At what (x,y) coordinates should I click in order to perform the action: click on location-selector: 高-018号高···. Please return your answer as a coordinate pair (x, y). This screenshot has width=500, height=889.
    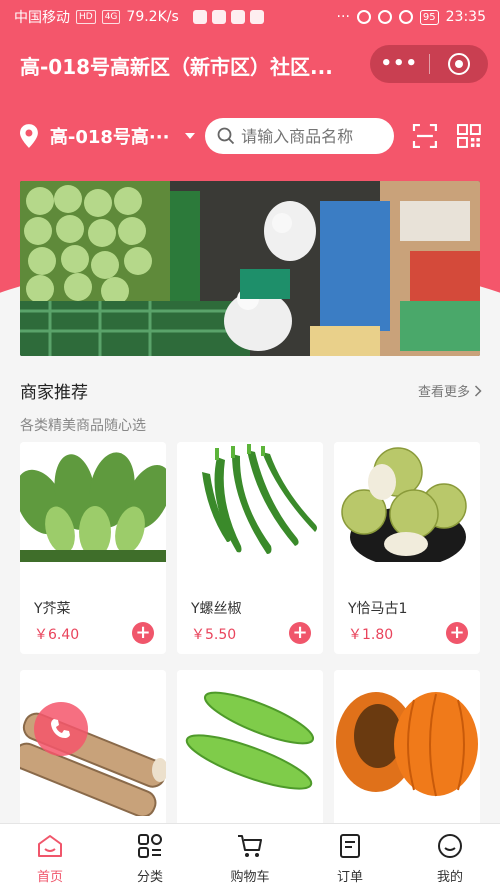
    Looking at the image, I should click on (113, 136).